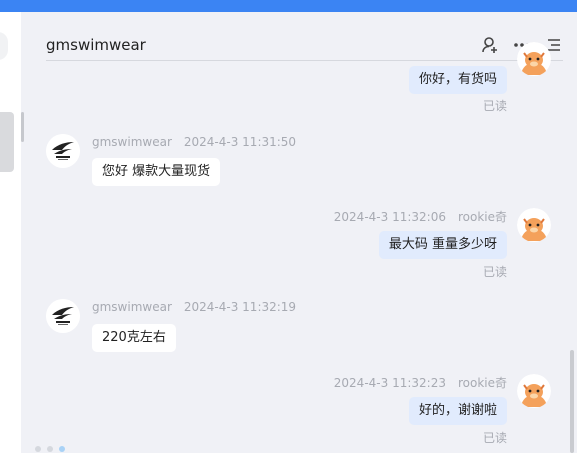 Image resolution: width=577 pixels, height=453 pixels. I want to click on message-time: 2024-4-3 11:31:50, so click(240, 142).